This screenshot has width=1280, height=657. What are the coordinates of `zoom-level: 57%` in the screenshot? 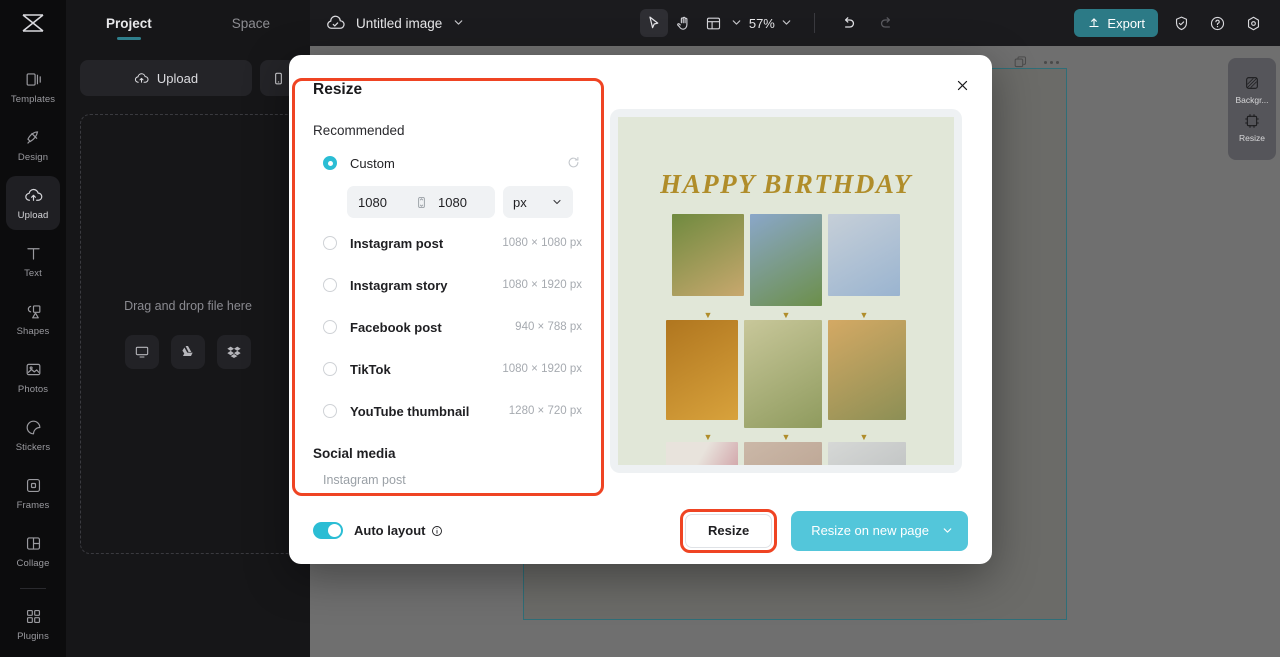 It's located at (762, 23).